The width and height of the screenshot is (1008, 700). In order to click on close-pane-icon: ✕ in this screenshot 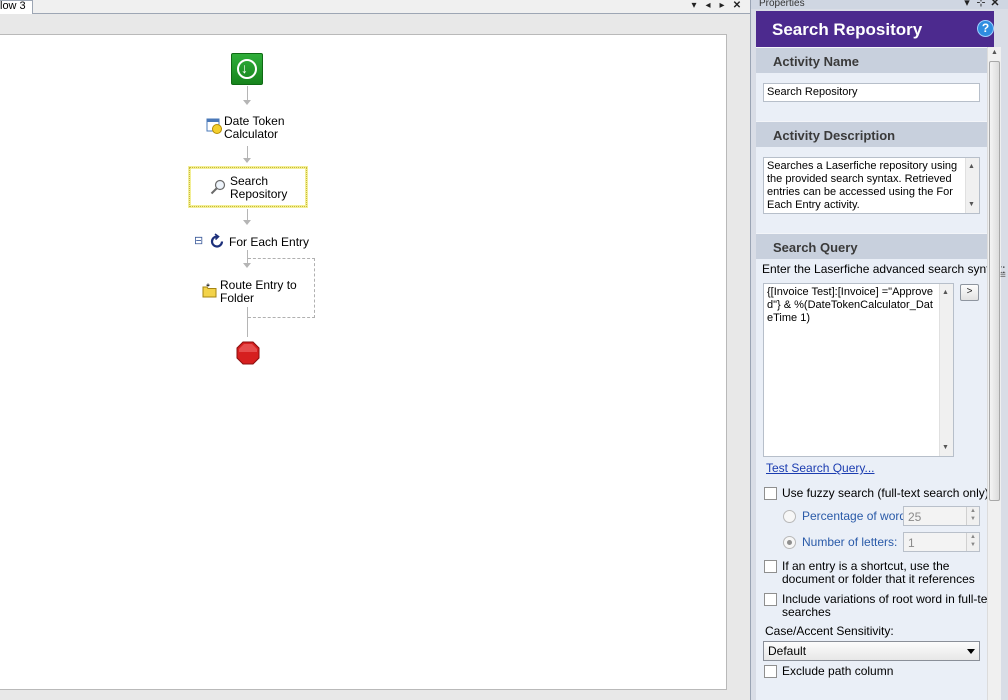, I will do `click(995, 4)`.